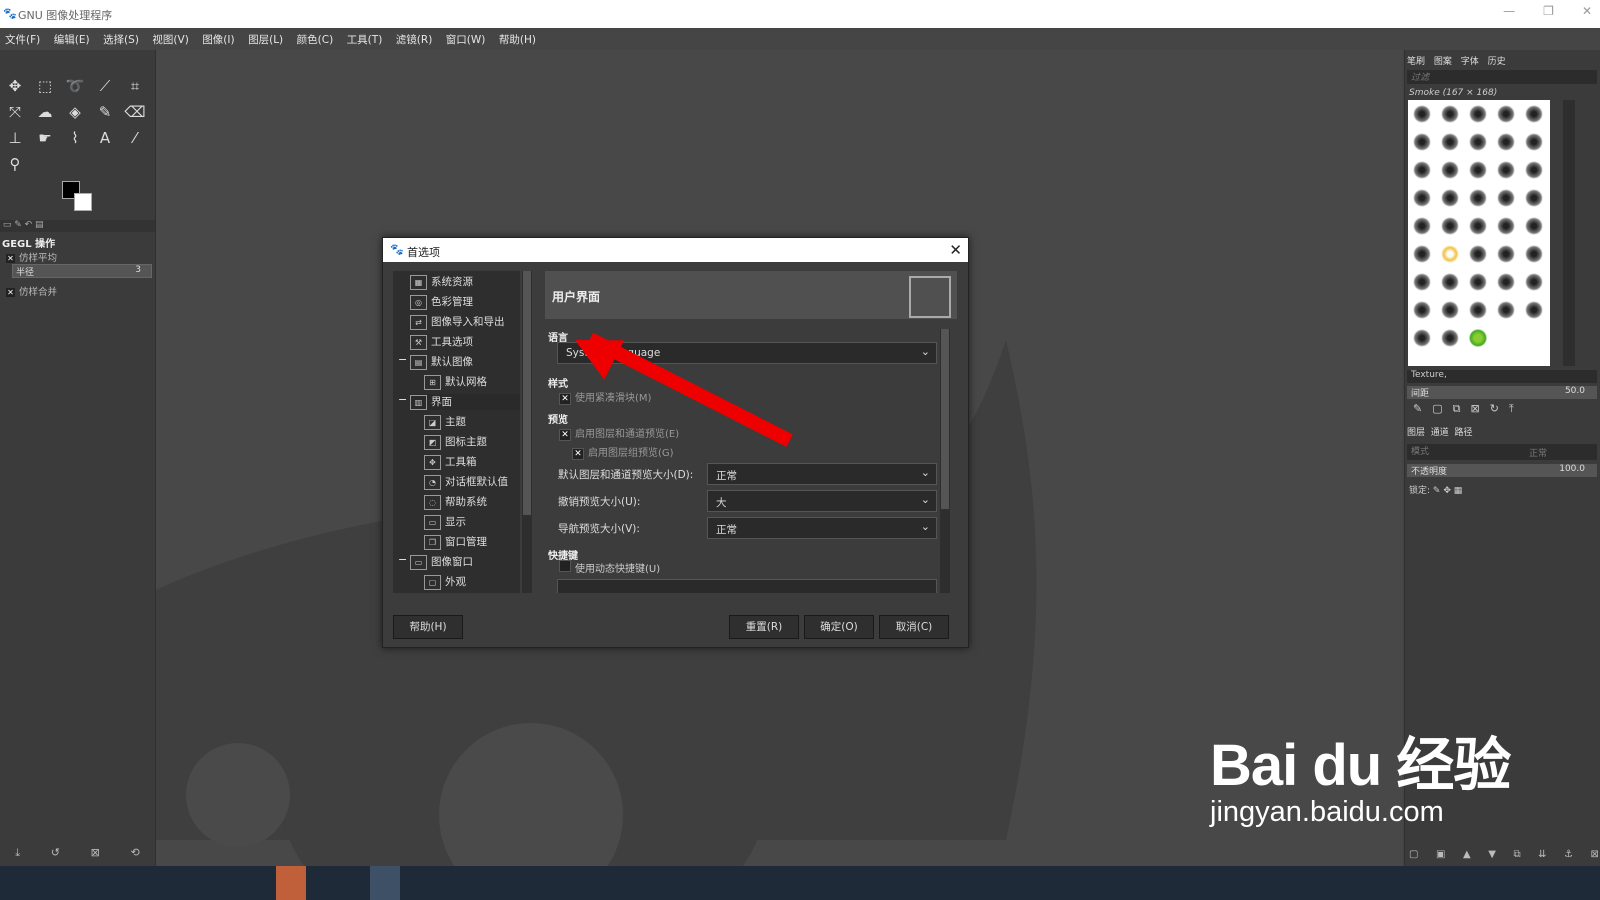  I want to click on radius-slider: 半径 3, so click(82, 271).